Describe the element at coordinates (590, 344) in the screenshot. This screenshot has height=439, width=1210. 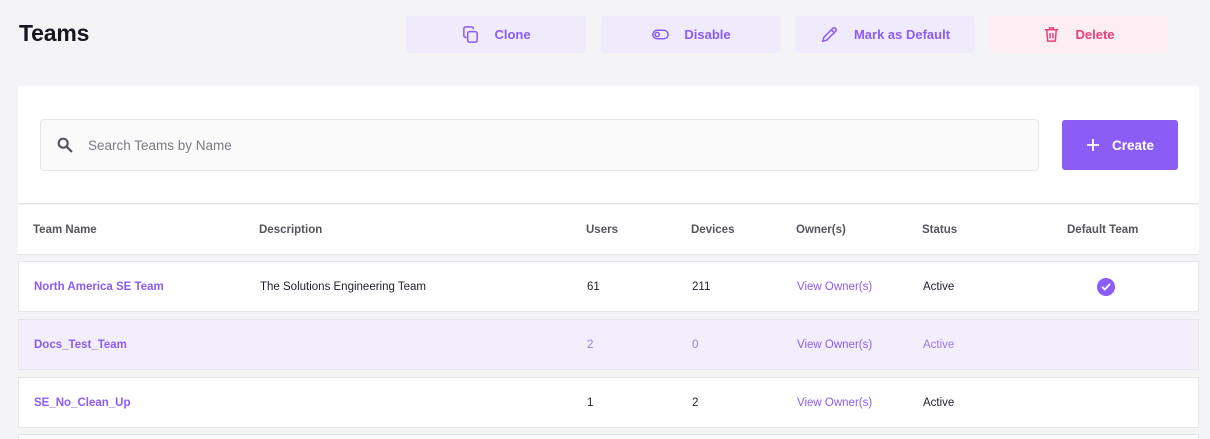
I see `team-users-count: 2` at that location.